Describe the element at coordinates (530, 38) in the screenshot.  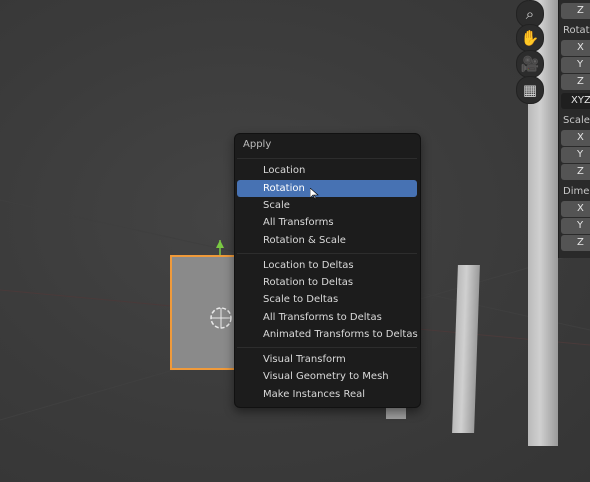
I see `hand-pan-icon: ✋` at that location.